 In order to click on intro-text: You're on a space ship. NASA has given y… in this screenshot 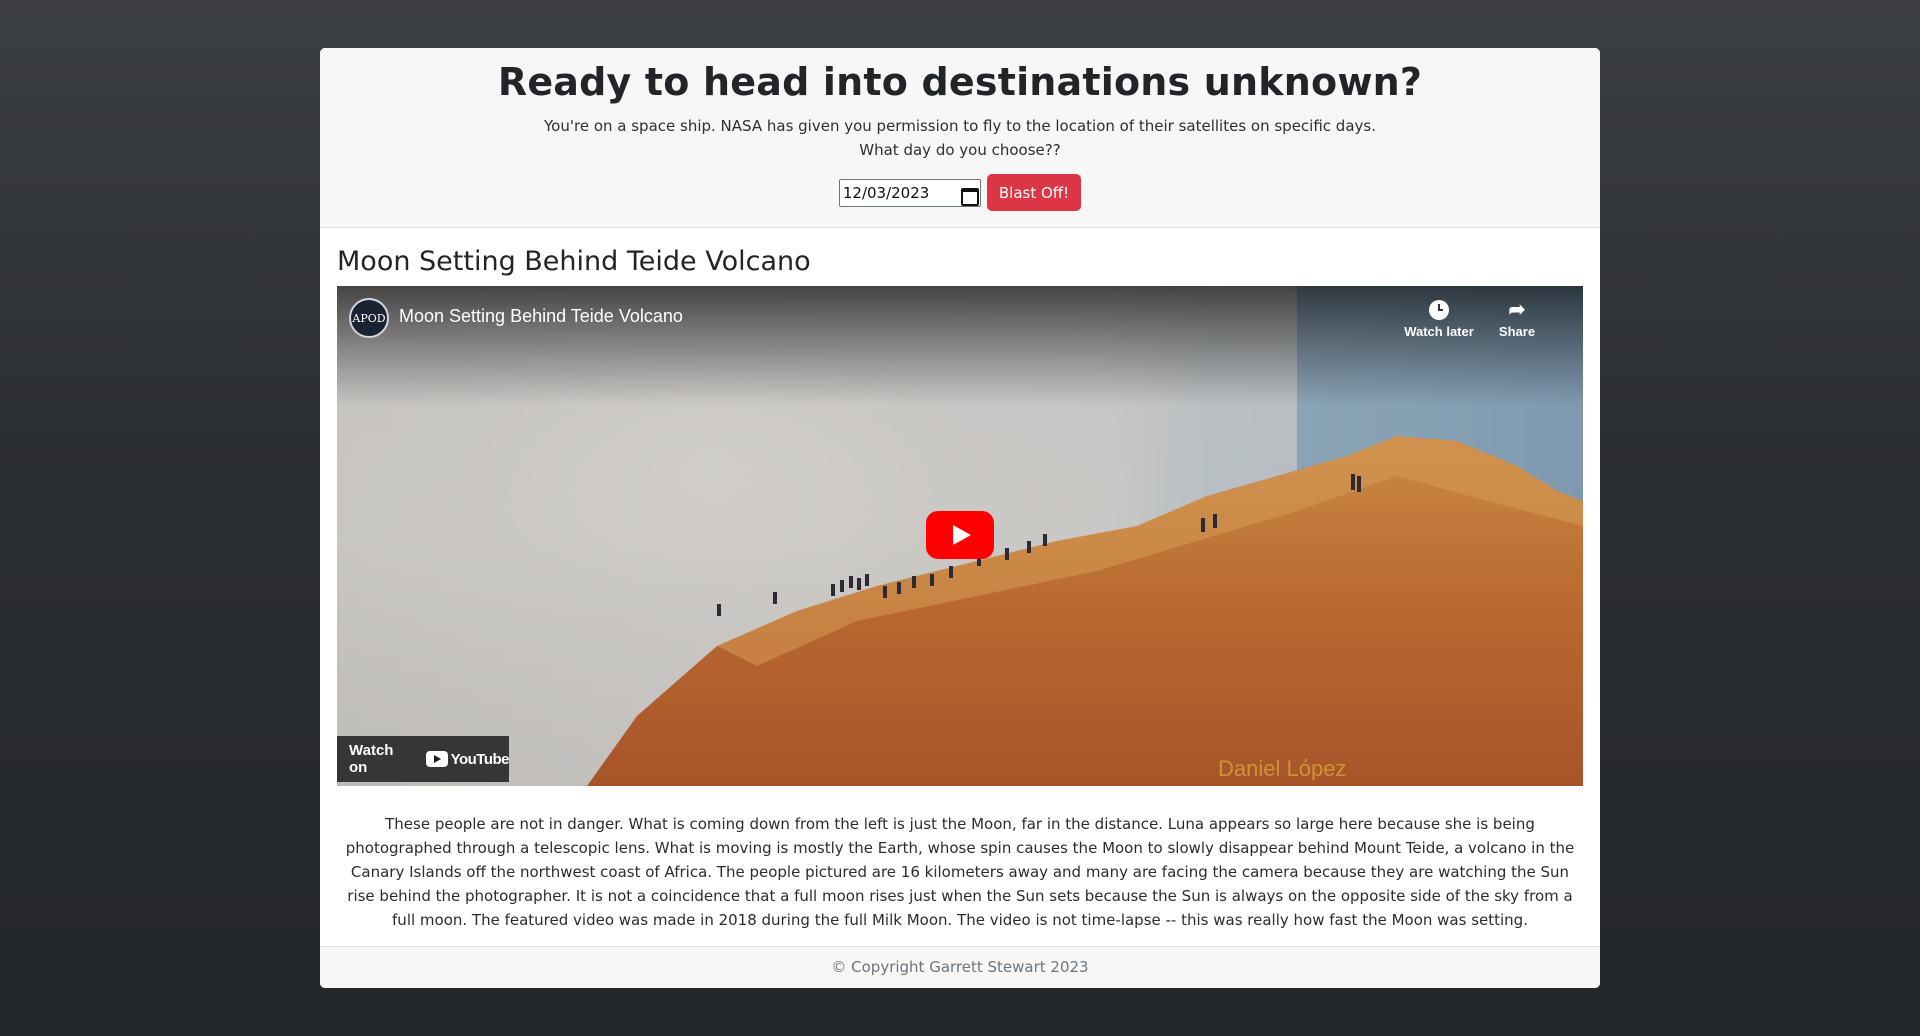, I will do `click(960, 138)`.